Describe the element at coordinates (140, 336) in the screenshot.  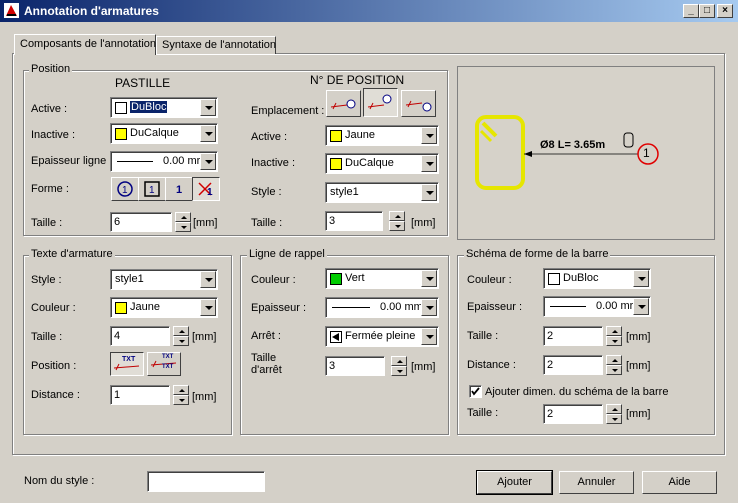
I see `text-size-input: 4` at that location.